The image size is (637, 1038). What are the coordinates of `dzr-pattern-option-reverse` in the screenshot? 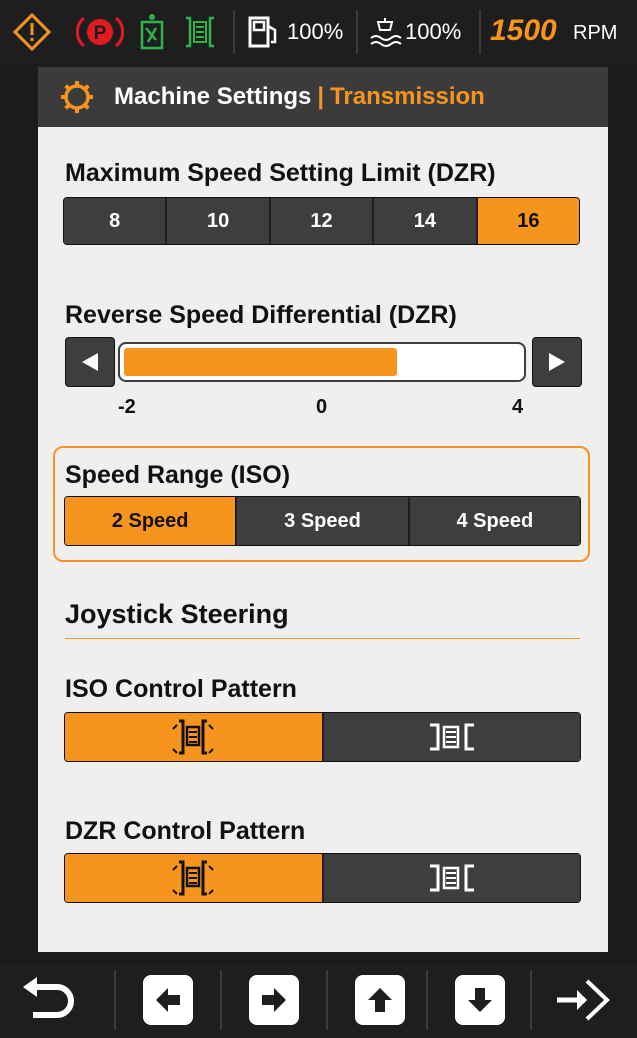 It's located at (451, 878).